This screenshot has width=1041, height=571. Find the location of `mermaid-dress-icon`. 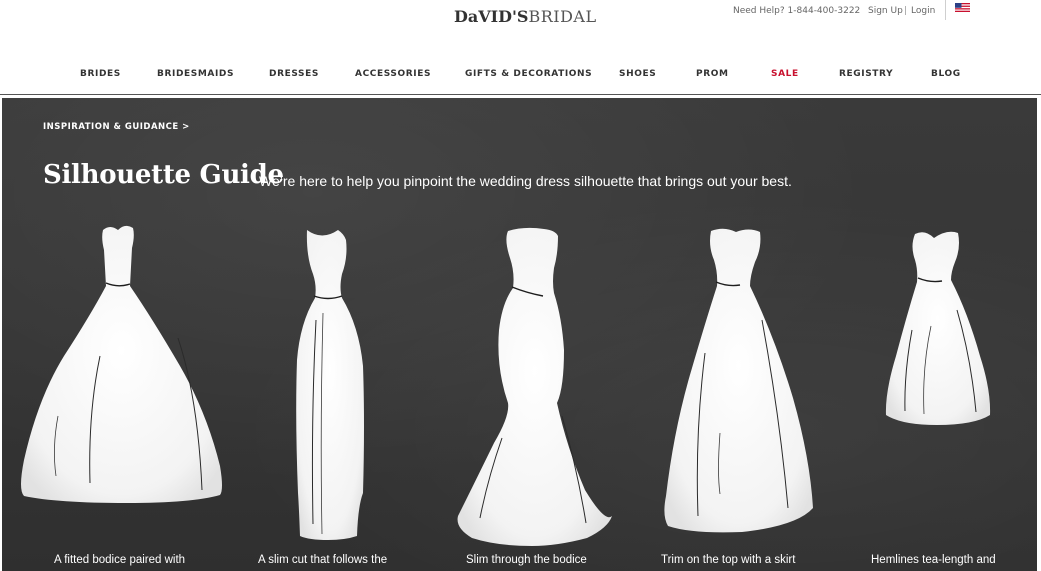

mermaid-dress-icon is located at coordinates (534, 386).